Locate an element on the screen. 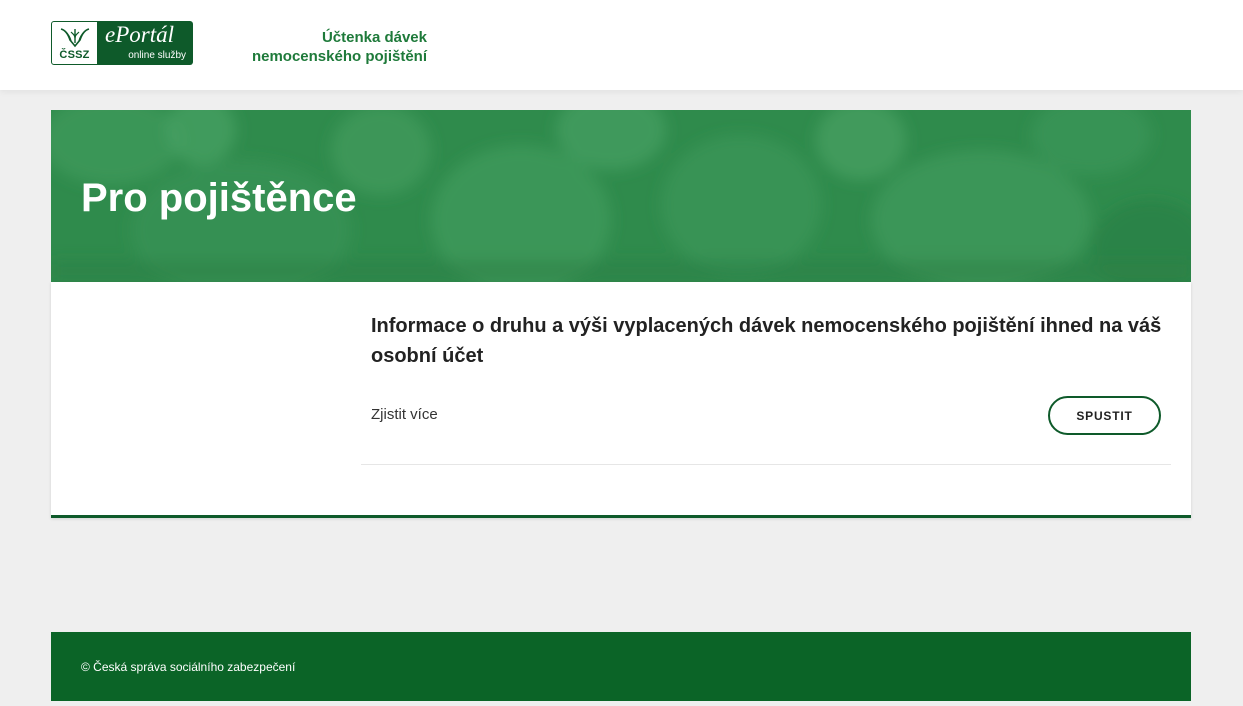 The image size is (1243, 706). eportal-logo: ePortál online služby is located at coordinates (145, 43).